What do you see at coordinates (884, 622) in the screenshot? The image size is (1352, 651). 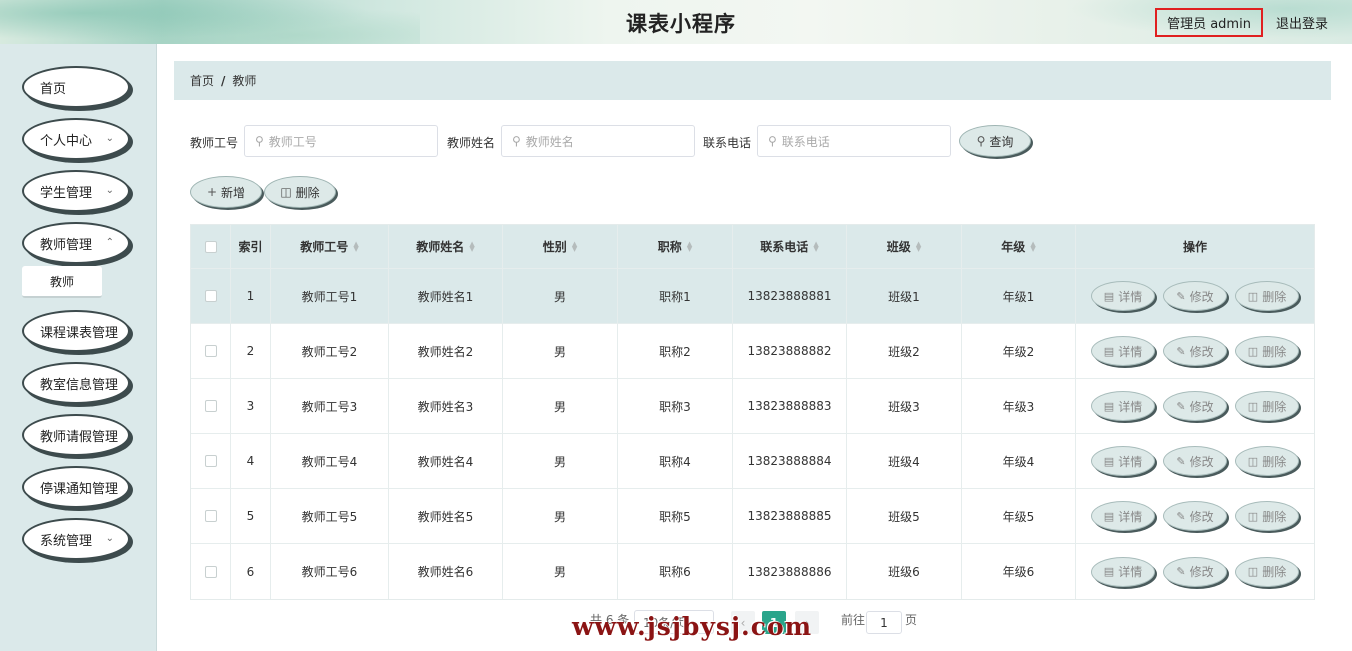 I see `goto-page-input: 1` at bounding box center [884, 622].